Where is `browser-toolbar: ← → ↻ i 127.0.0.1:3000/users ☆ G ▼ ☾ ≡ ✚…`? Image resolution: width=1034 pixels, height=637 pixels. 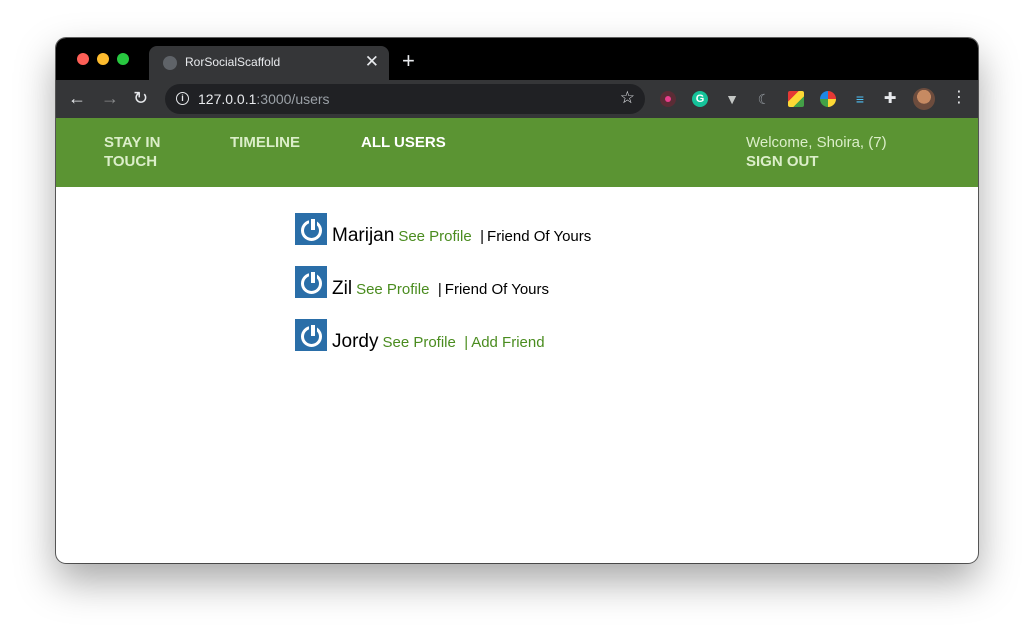
browser-toolbar: ← → ↻ i 127.0.0.1:3000/users ☆ G ▼ ☾ ≡ ✚… is located at coordinates (517, 99).